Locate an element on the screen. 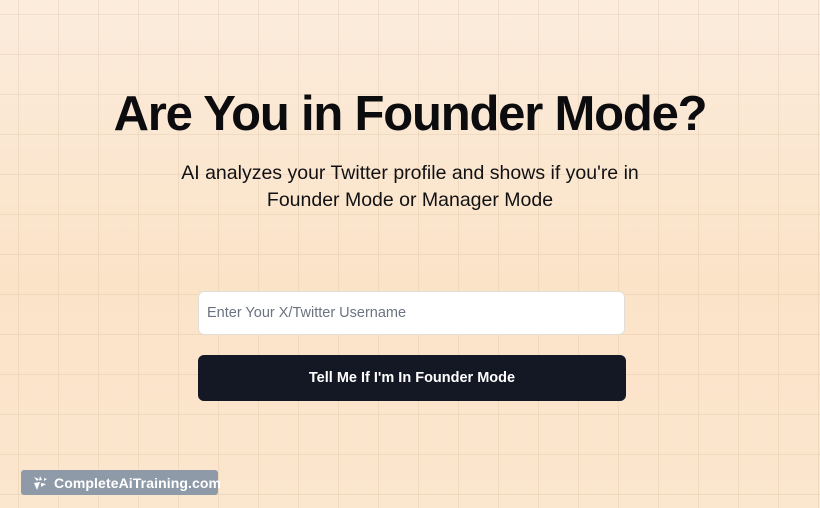 Image resolution: width=820 pixels, height=508 pixels. sparkle-logo-icon is located at coordinates (40, 483).